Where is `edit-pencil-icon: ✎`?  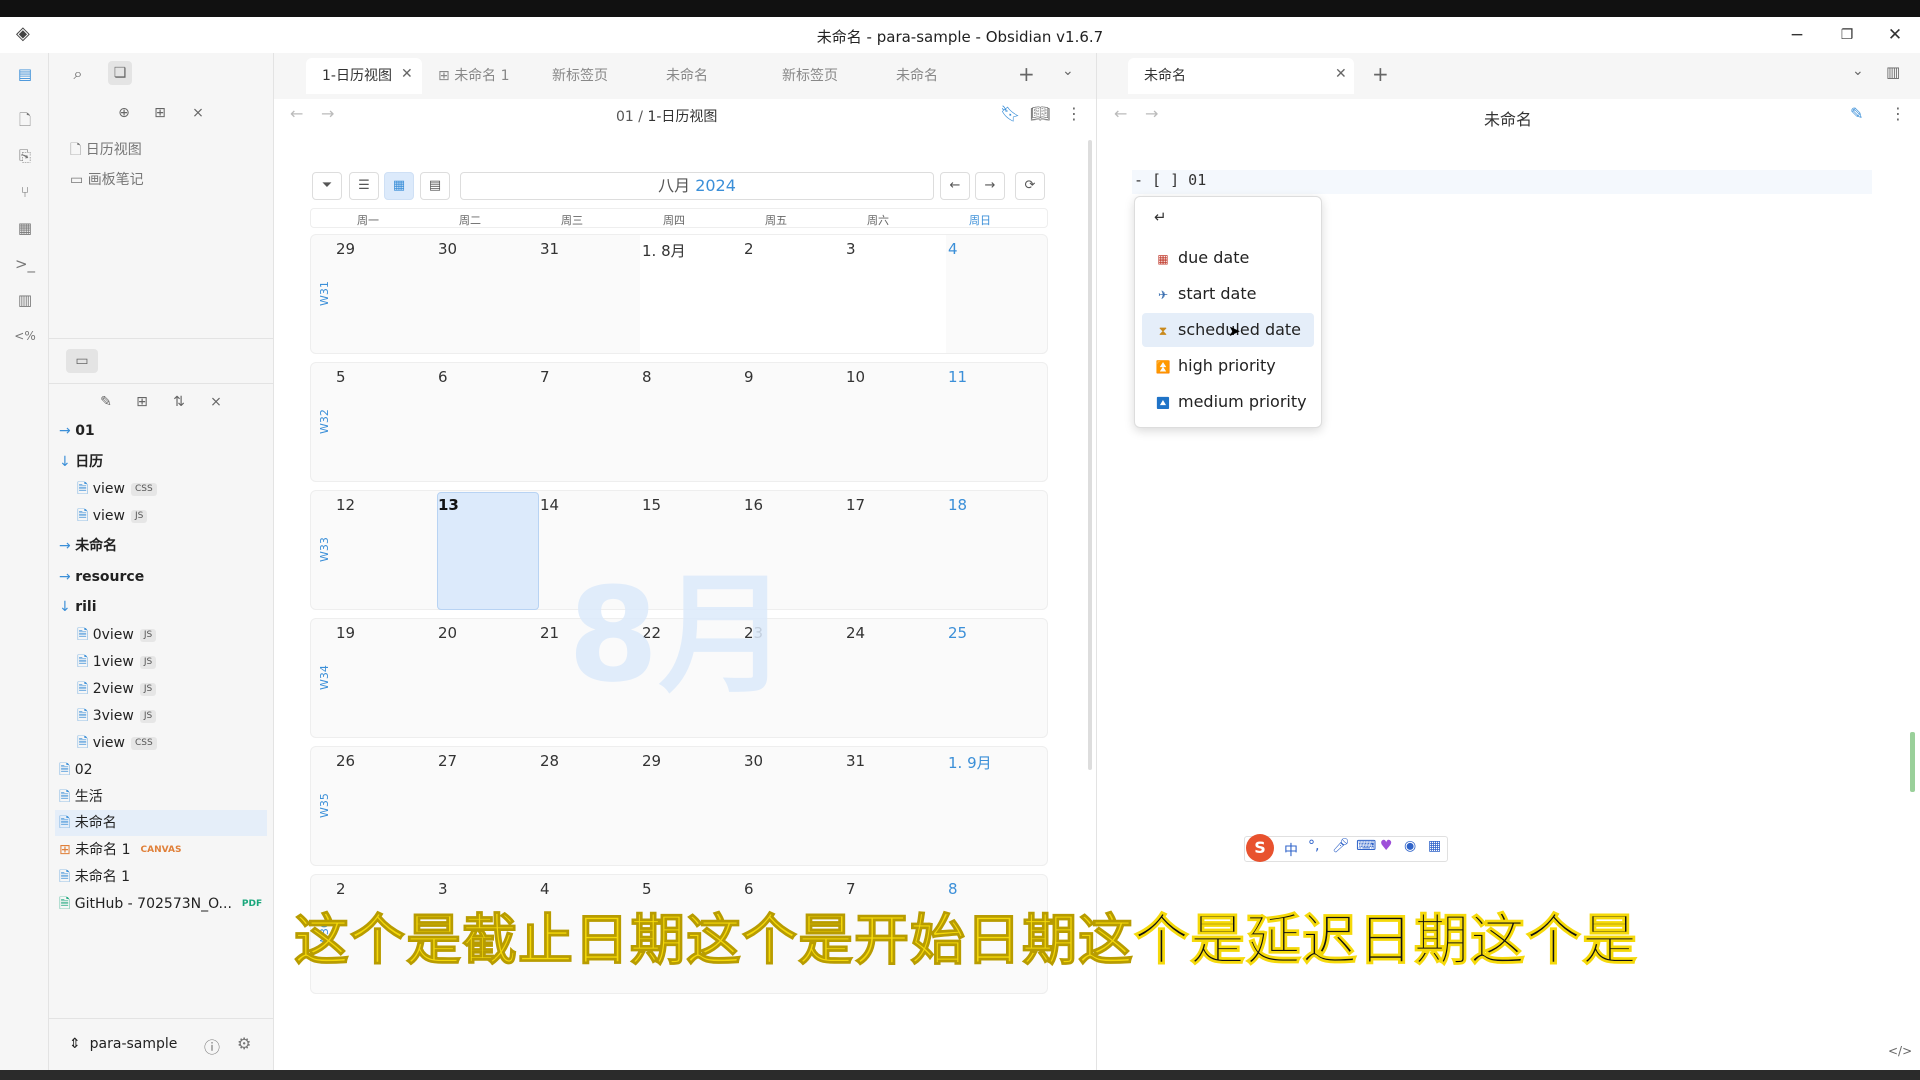
edit-pencil-icon: ✎ is located at coordinates (1856, 113).